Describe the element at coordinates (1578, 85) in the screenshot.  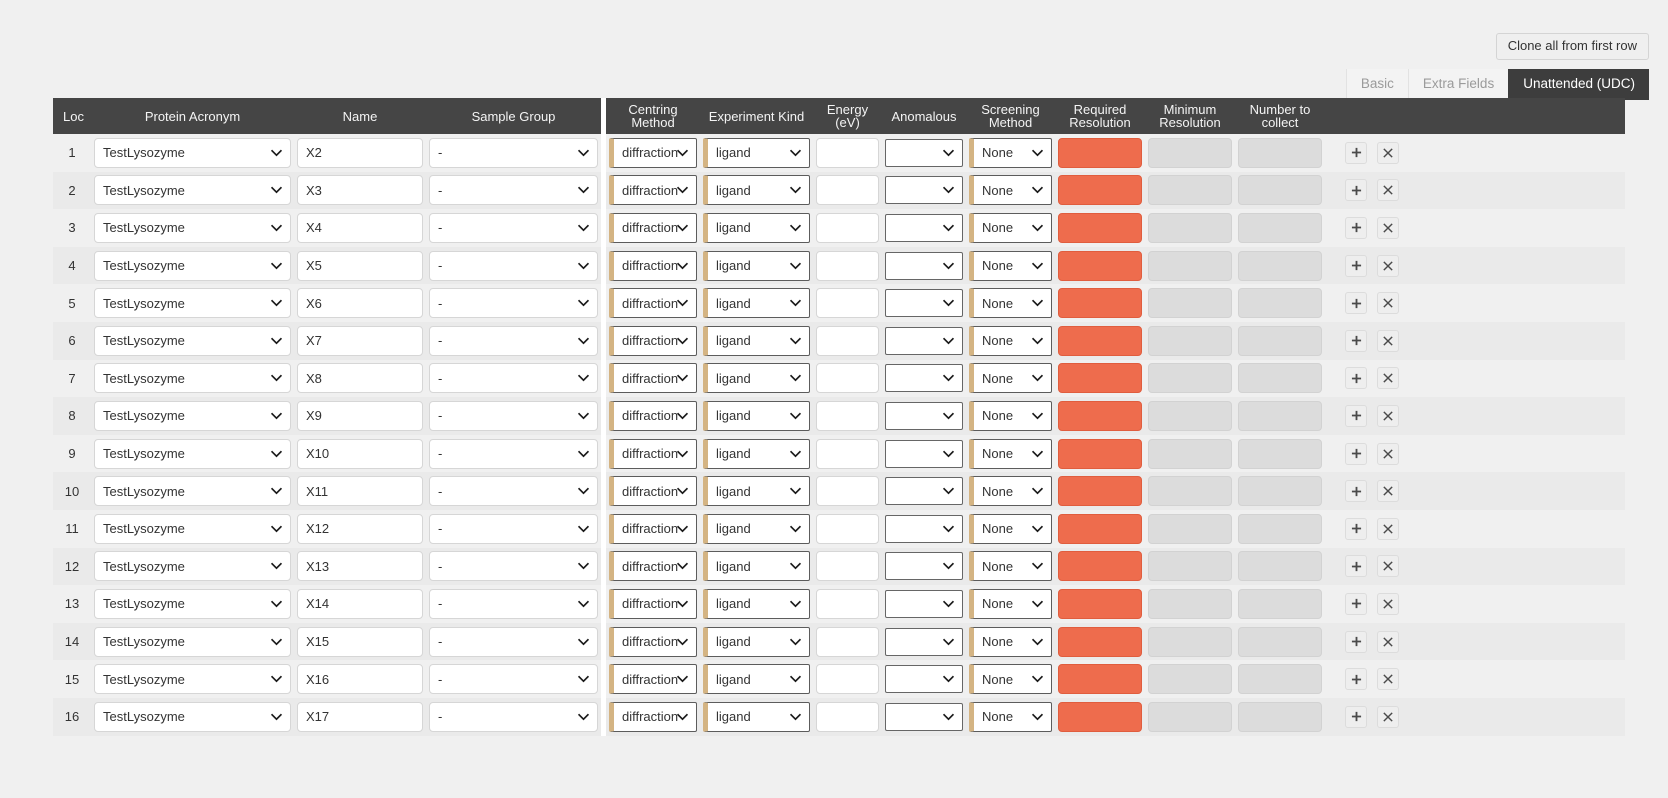
I see `tab-unattended-udc: Unattended (UDC)` at that location.